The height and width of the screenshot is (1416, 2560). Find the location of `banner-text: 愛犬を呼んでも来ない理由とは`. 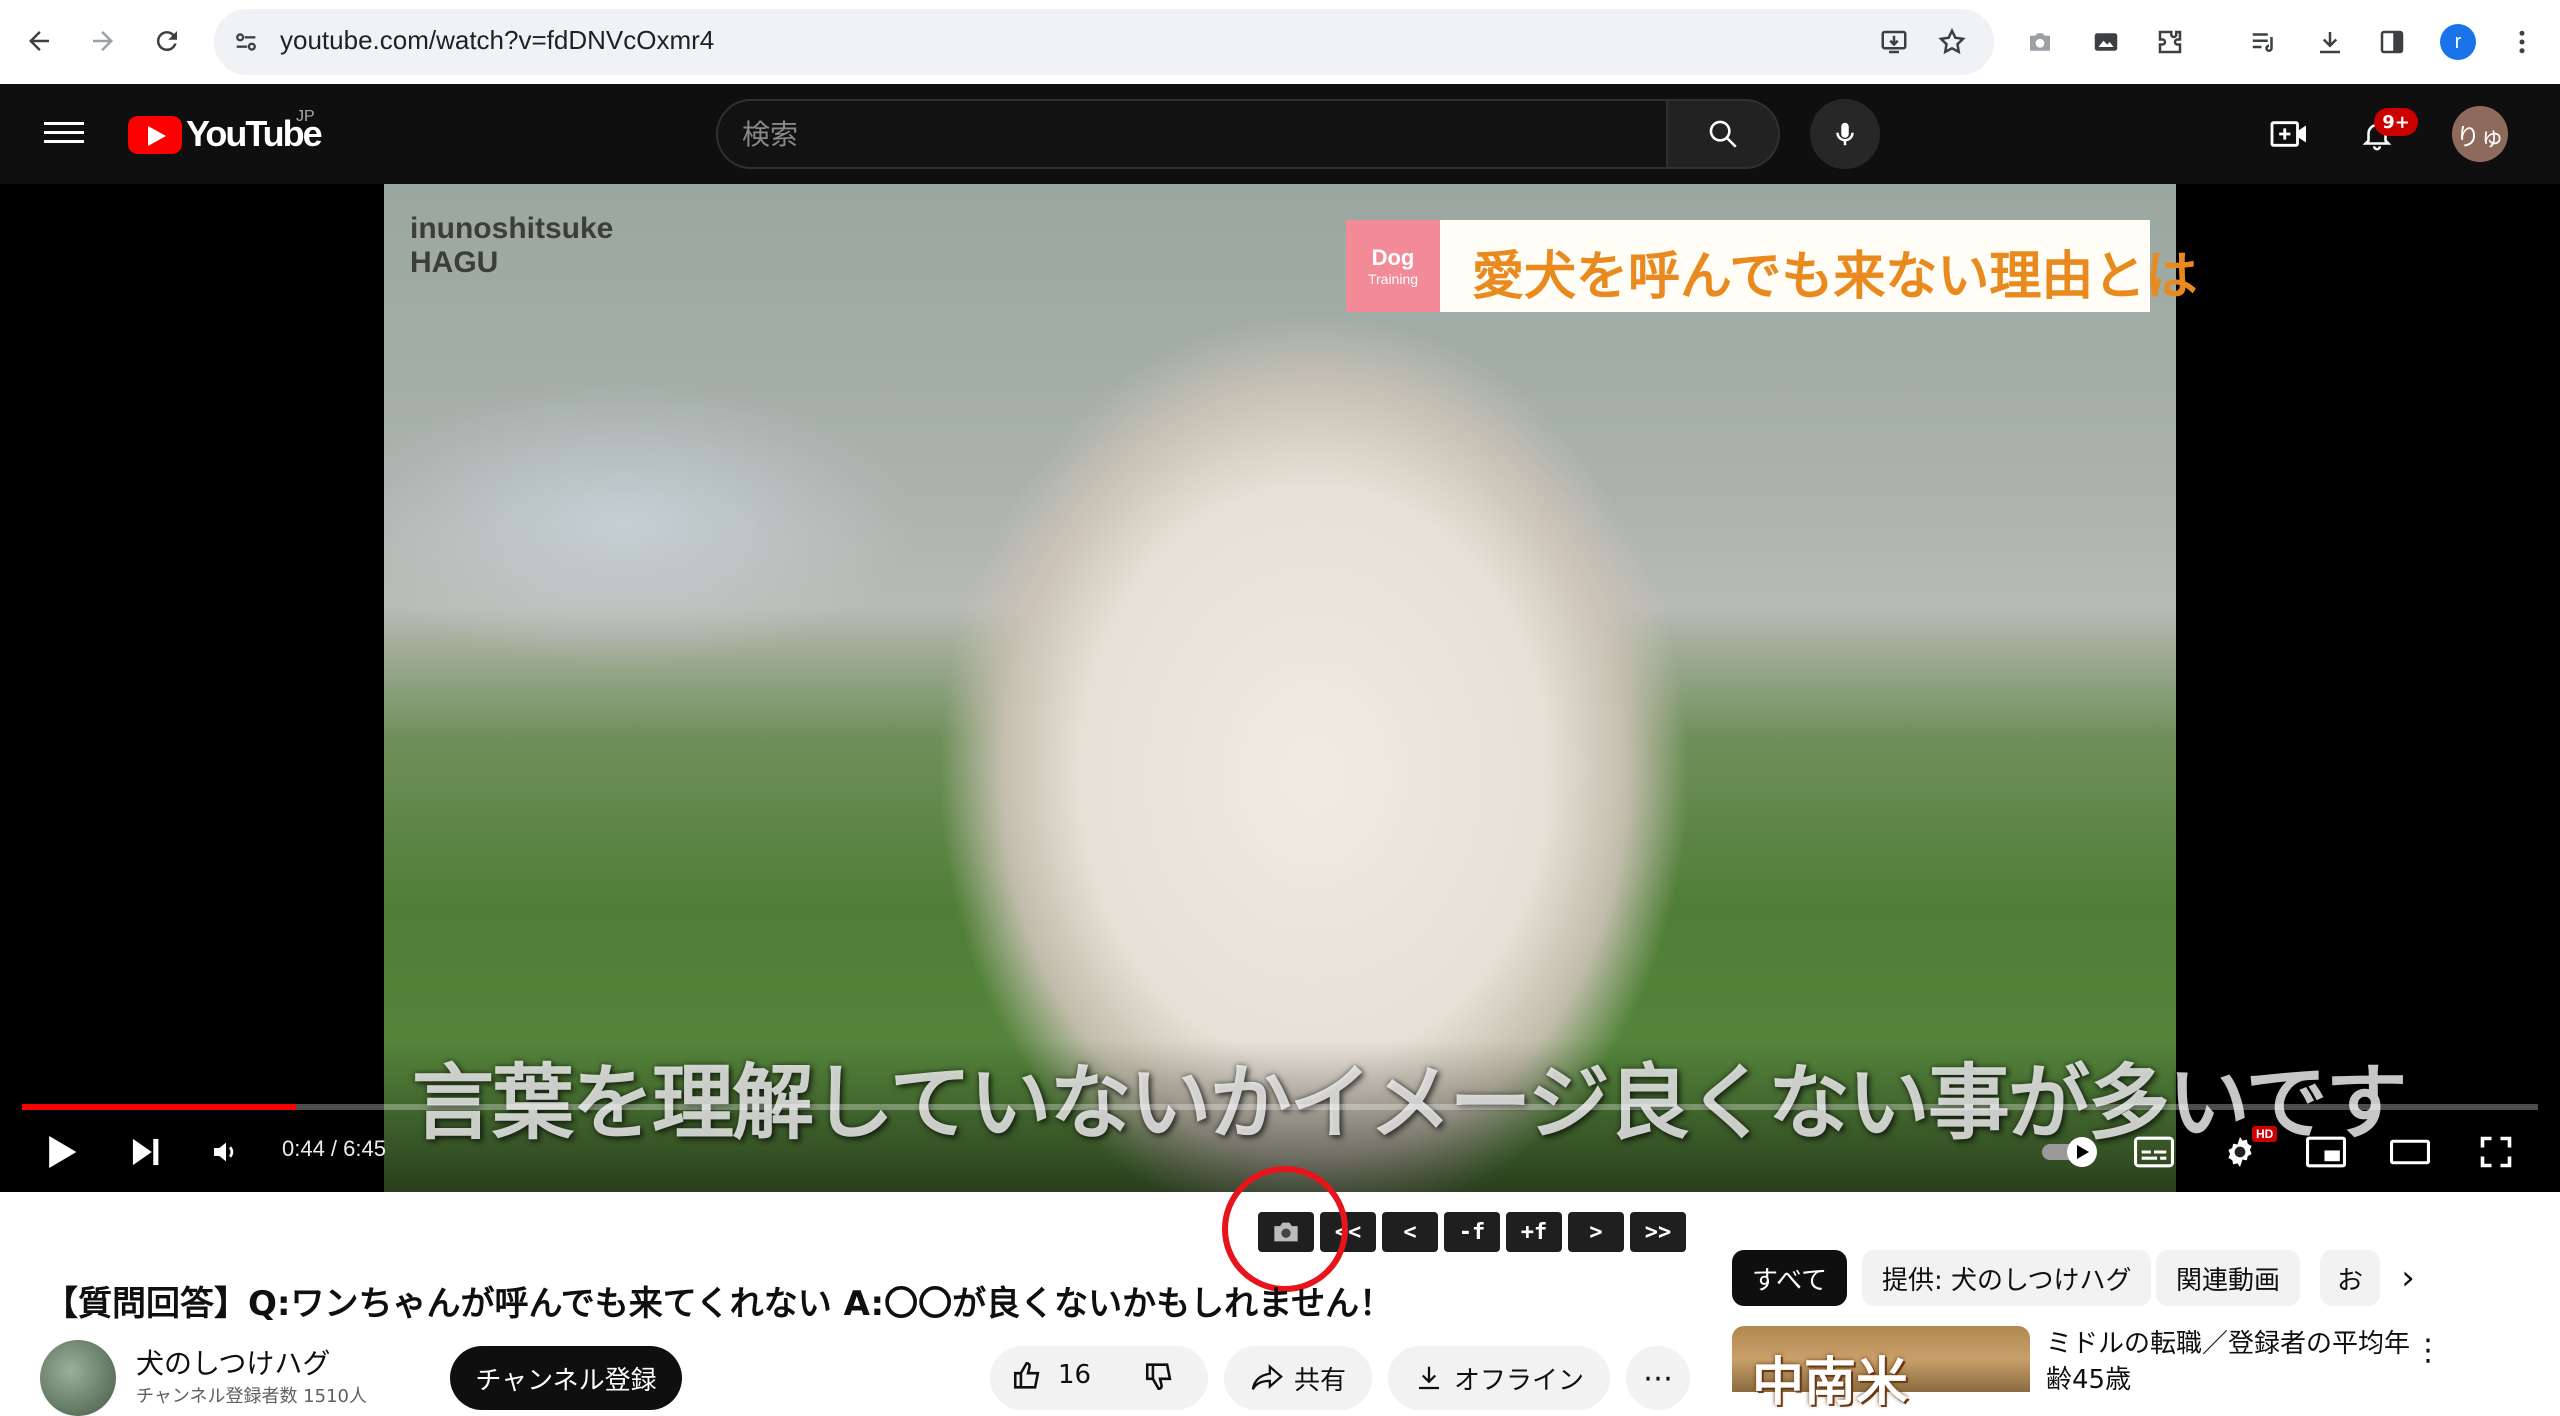

banner-text: 愛犬を呼んでも来ない理由とは is located at coordinates (1835, 277).